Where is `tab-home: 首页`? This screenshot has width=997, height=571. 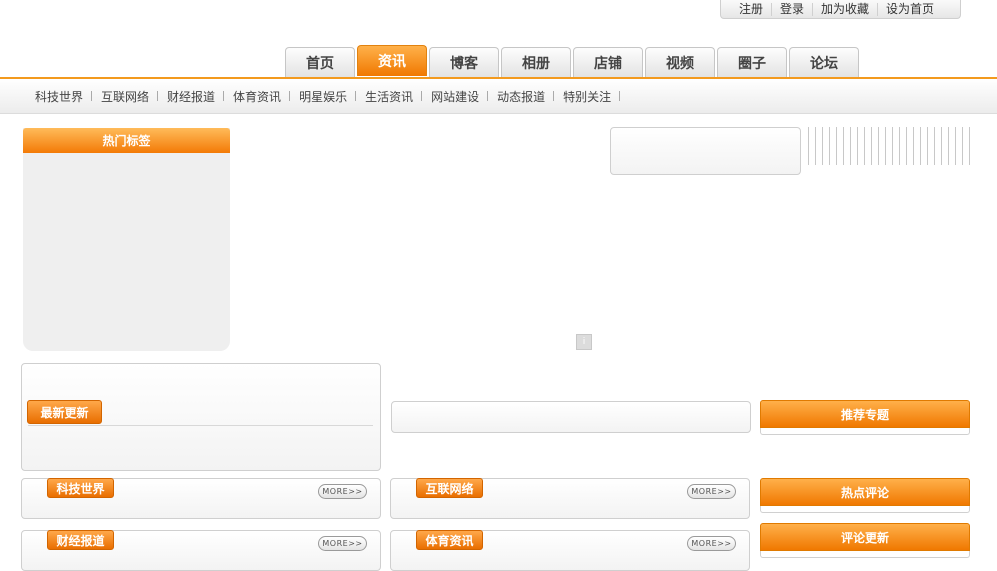 tab-home: 首页 is located at coordinates (320, 62).